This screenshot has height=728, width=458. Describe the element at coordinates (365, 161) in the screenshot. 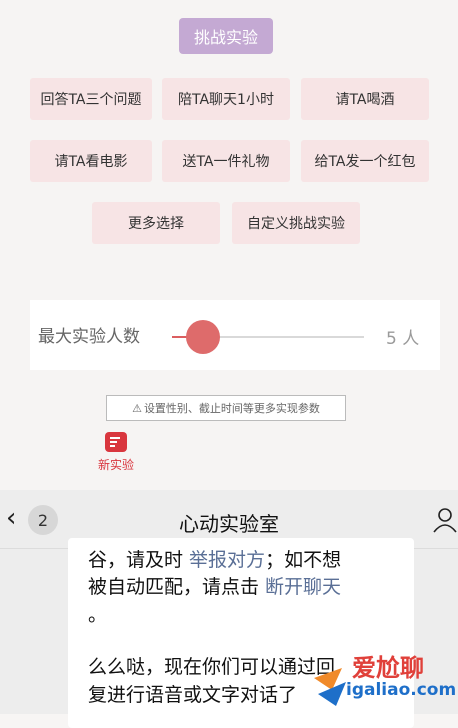

I see `option-red-packet: 给TA发一个红包` at that location.